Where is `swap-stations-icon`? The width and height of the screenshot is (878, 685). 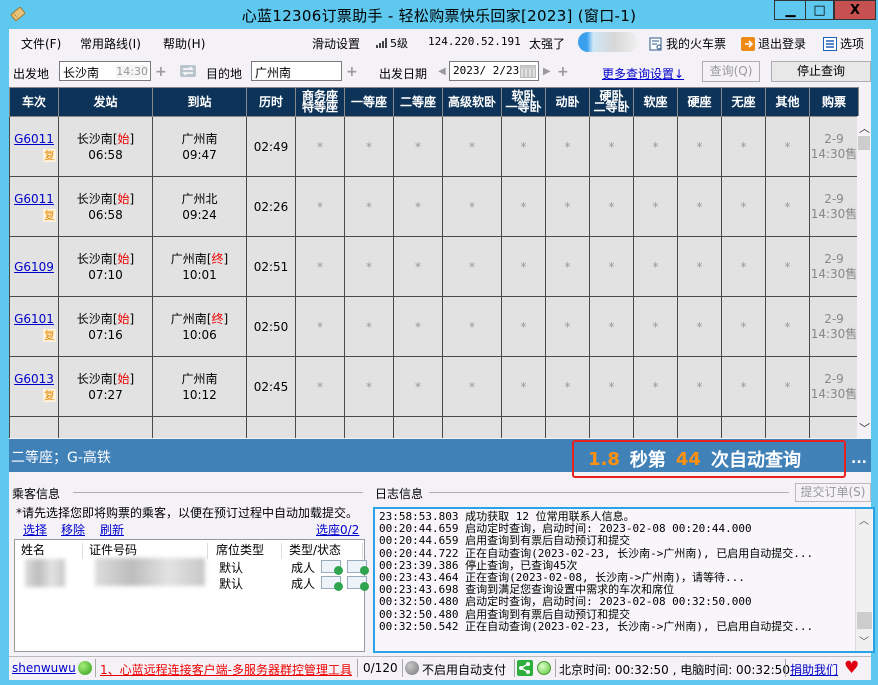
swap-stations-icon is located at coordinates (188, 71).